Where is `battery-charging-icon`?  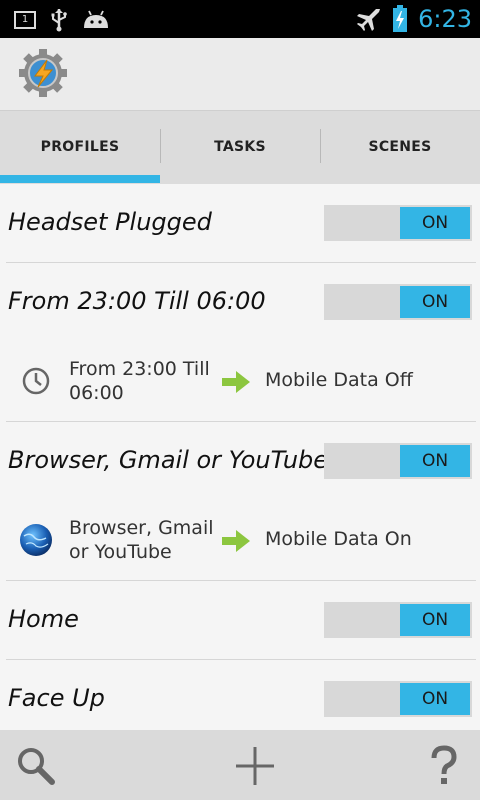
battery-charging-icon is located at coordinates (400, 18).